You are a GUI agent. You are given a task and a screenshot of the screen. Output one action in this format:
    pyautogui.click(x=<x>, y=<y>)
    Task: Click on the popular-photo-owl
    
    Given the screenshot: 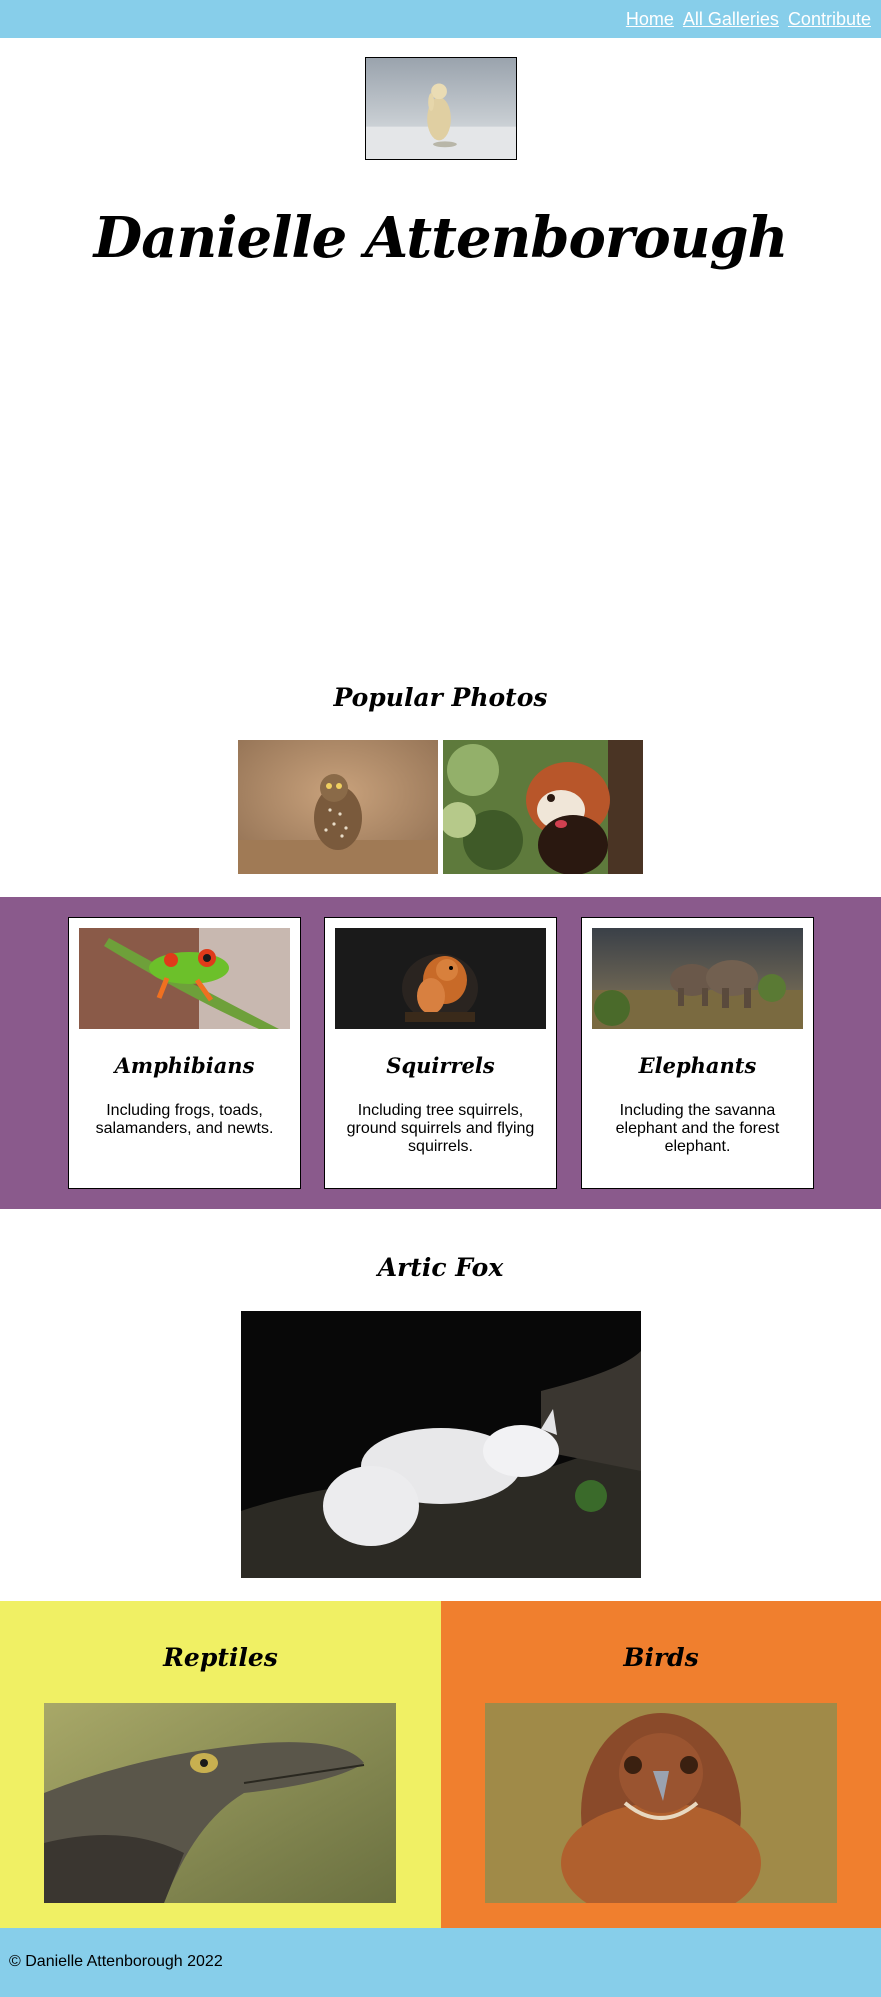 What is the action you would take?
    pyautogui.click(x=338, y=807)
    